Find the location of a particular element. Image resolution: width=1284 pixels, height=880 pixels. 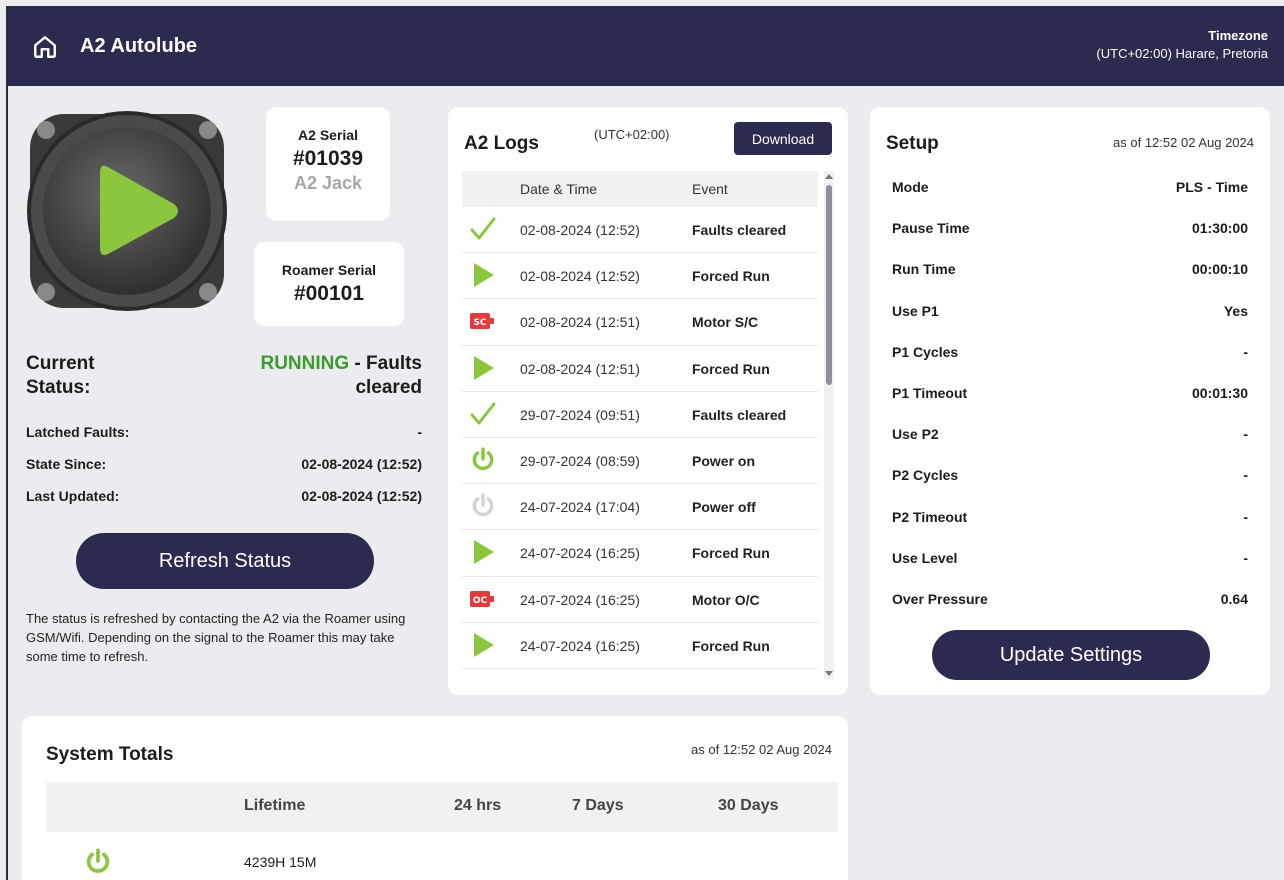

refresh-status-button: Refresh Status is located at coordinates (225, 561).